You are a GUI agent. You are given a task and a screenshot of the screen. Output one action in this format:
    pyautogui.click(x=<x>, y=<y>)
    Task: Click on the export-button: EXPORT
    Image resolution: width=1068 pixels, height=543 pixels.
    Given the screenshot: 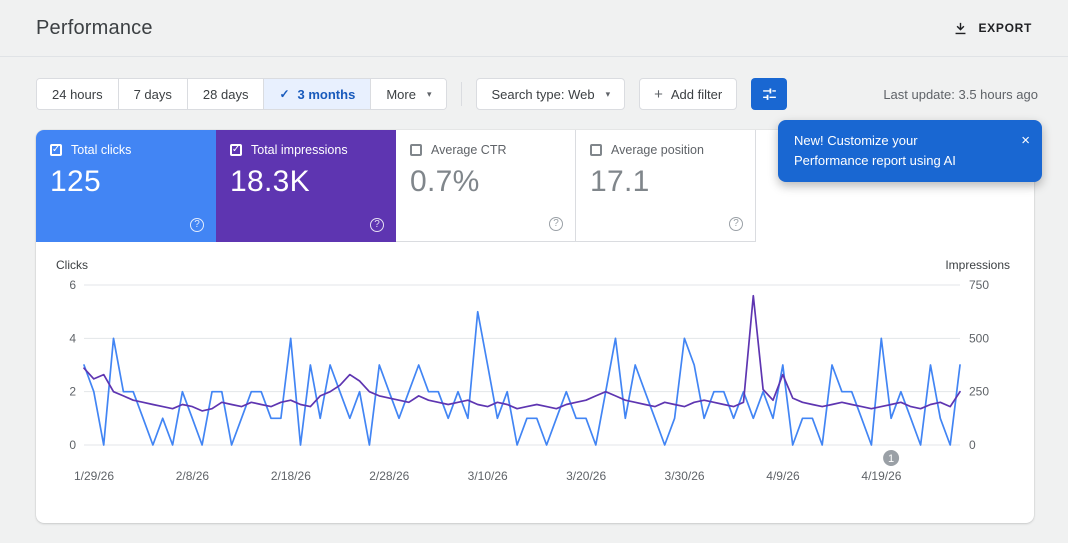 What is the action you would take?
    pyautogui.click(x=992, y=28)
    